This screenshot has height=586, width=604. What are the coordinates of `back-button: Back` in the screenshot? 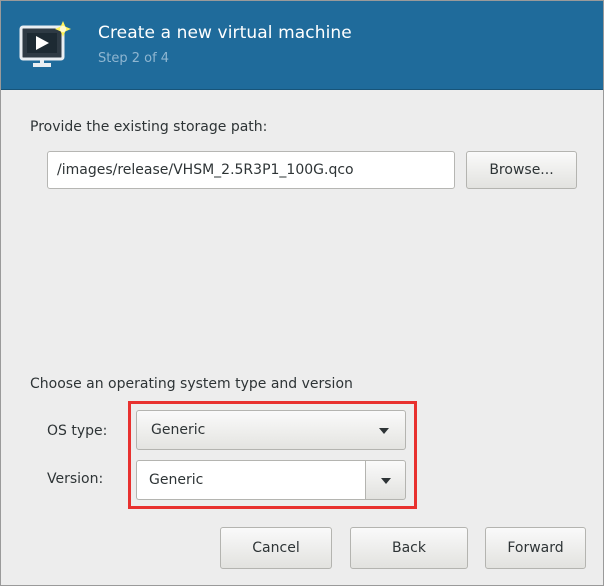 It's located at (409, 548).